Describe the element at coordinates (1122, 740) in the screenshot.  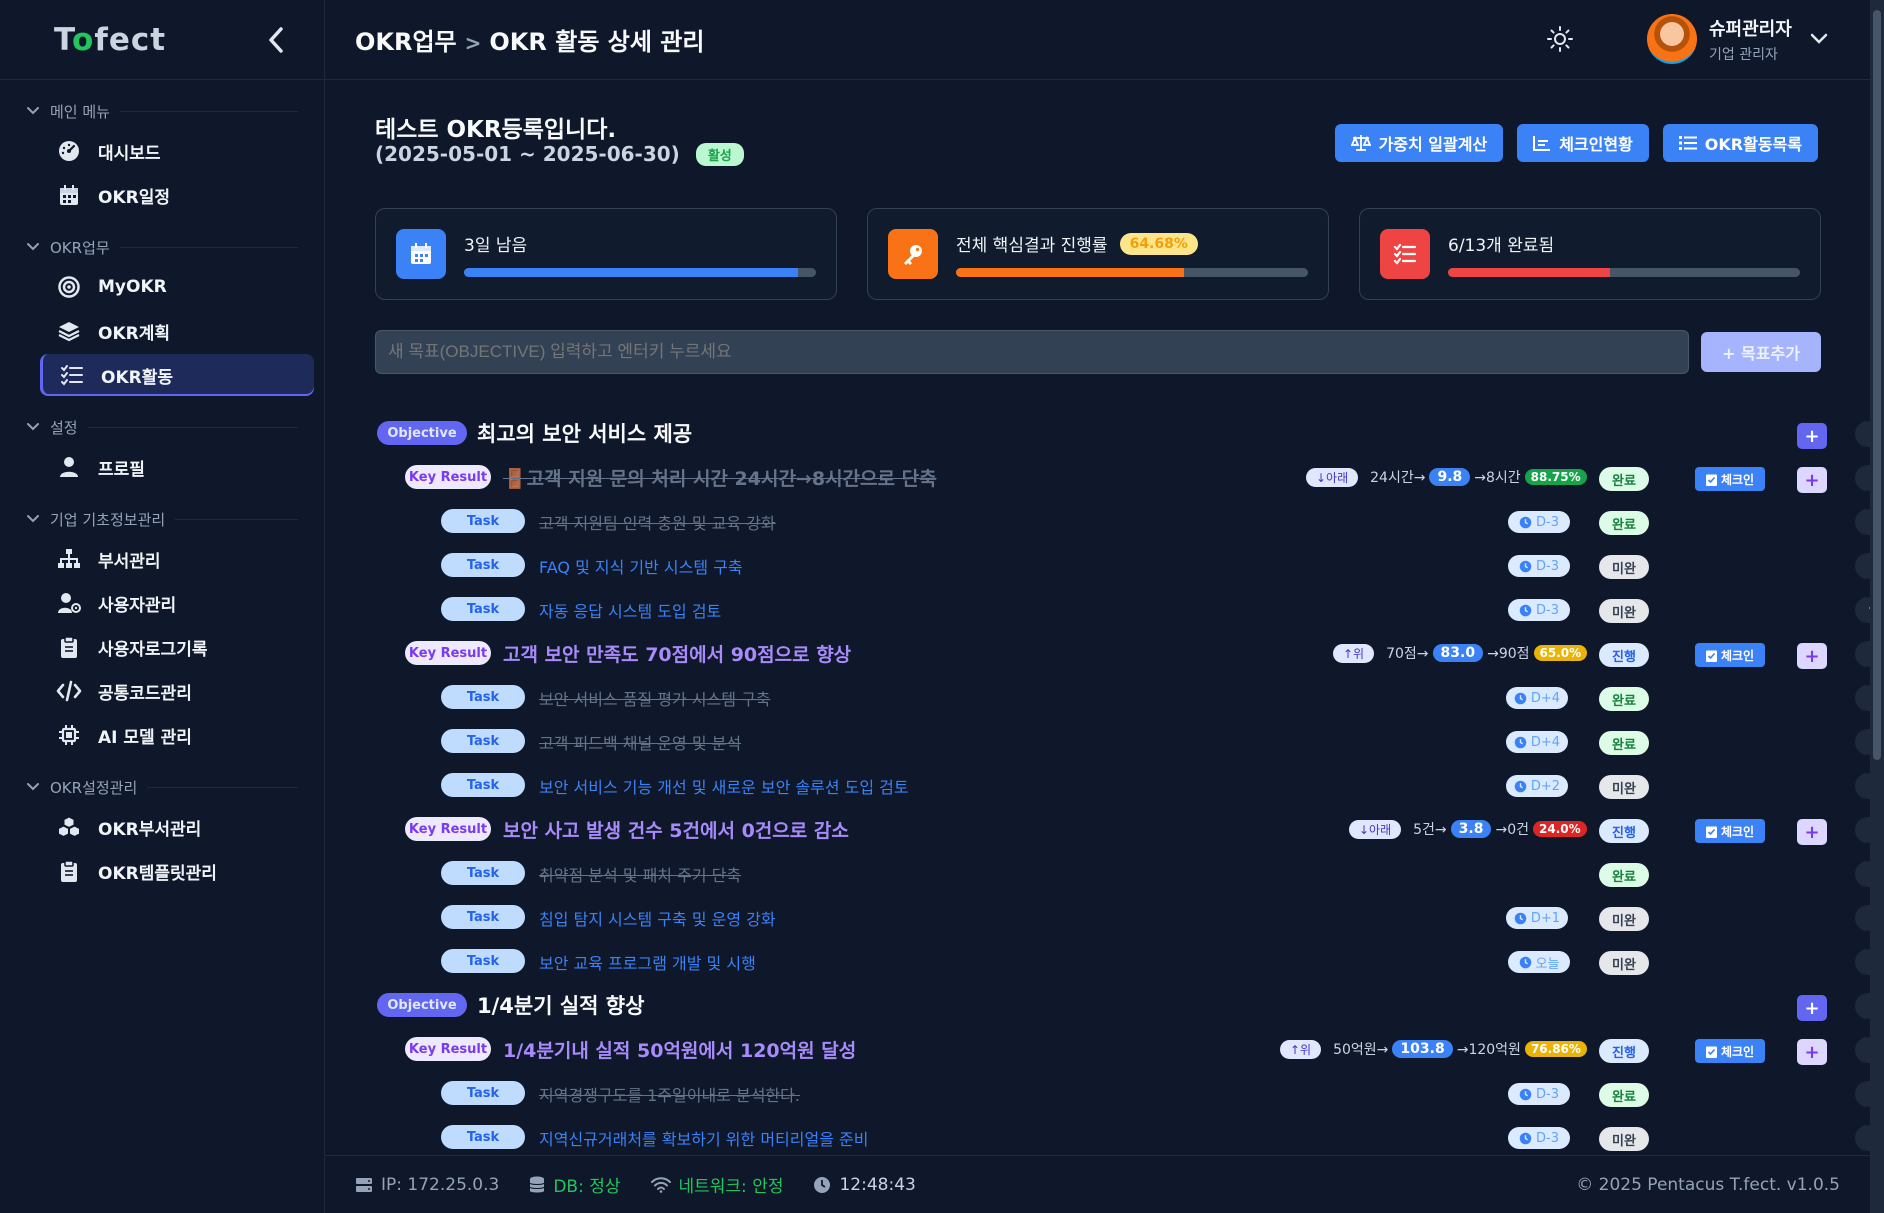
I see `task-row: Task 고객 피드백 채널 운영 및 분석 D+4 완료 이준서` at that location.